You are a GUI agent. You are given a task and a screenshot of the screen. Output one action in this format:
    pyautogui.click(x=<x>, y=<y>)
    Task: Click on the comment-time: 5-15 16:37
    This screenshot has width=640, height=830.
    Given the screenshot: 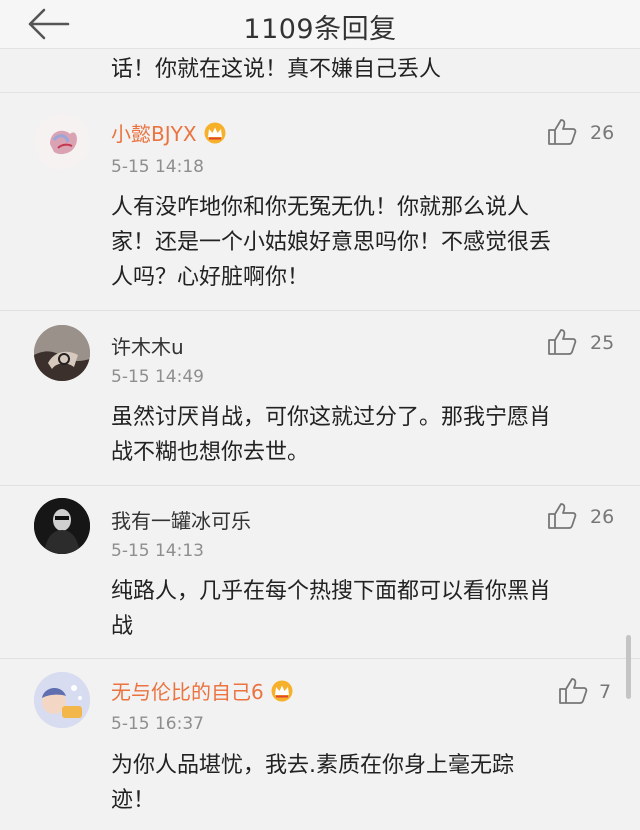 What is the action you would take?
    pyautogui.click(x=157, y=724)
    